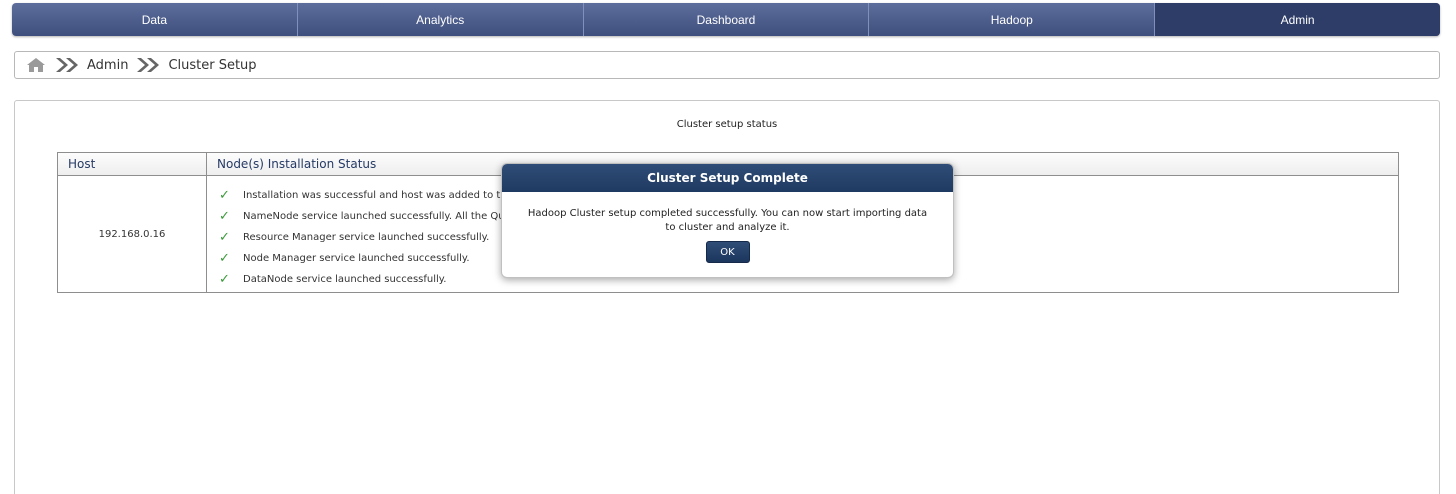  Describe the element at coordinates (132, 164) in the screenshot. I see `column-header-host: Host` at that location.